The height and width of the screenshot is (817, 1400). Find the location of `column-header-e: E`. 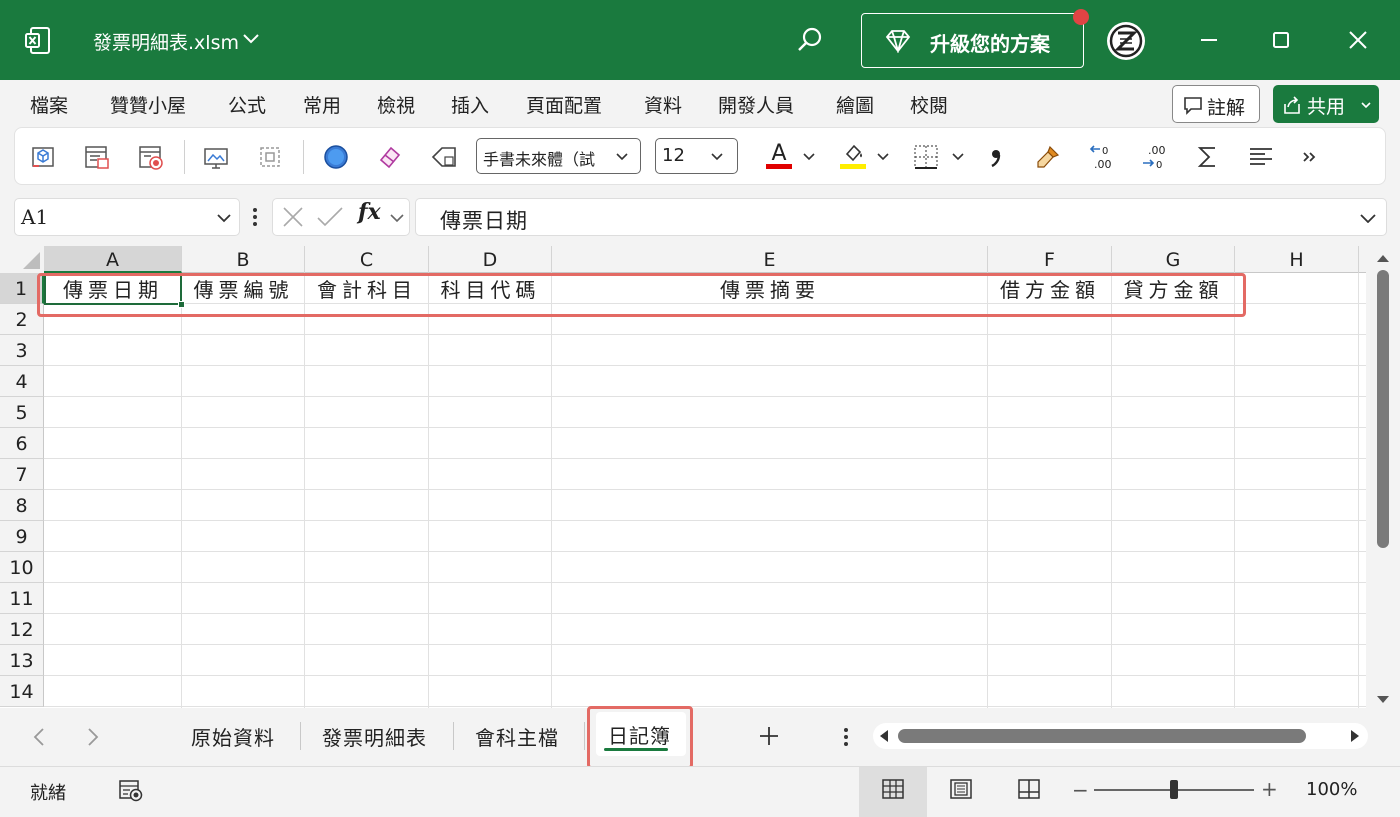

column-header-e: E is located at coordinates (770, 259).